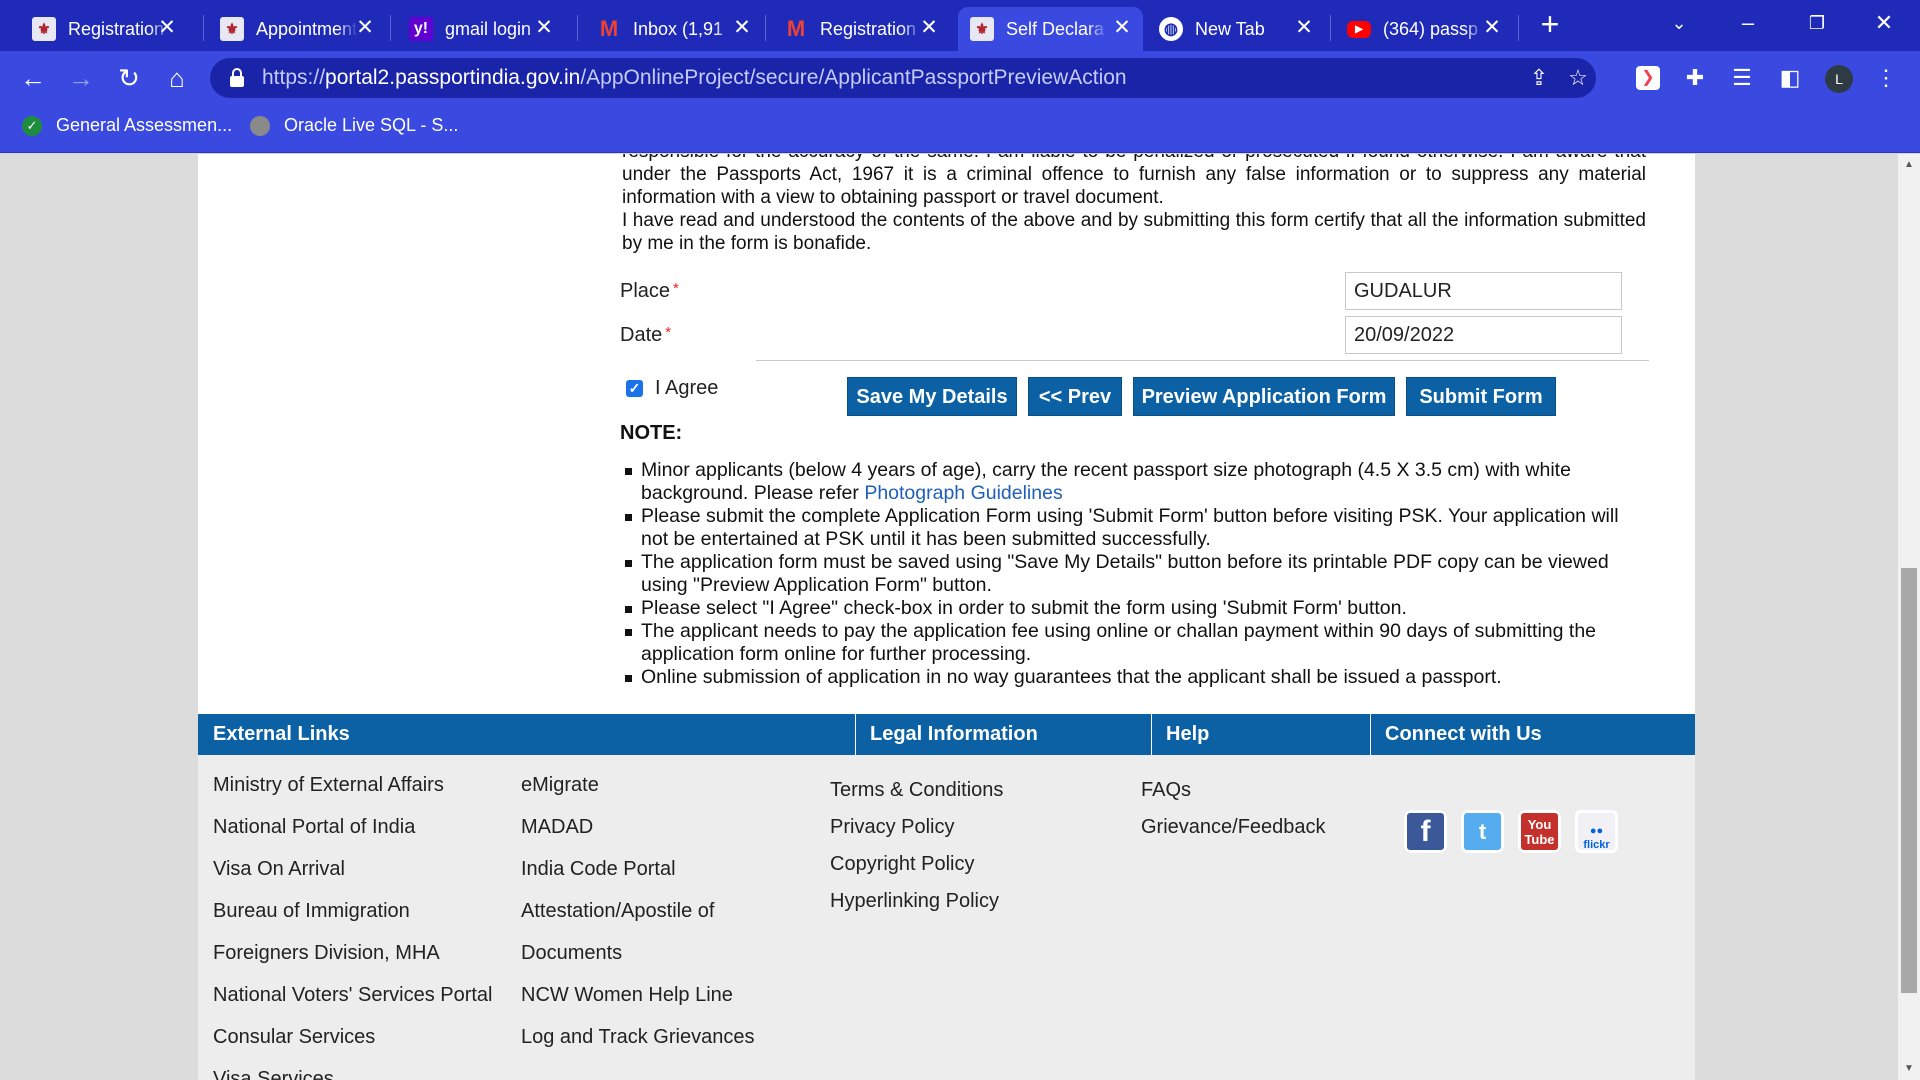  What do you see at coordinates (1166, 790) in the screenshot?
I see `footer-link: FAQs` at bounding box center [1166, 790].